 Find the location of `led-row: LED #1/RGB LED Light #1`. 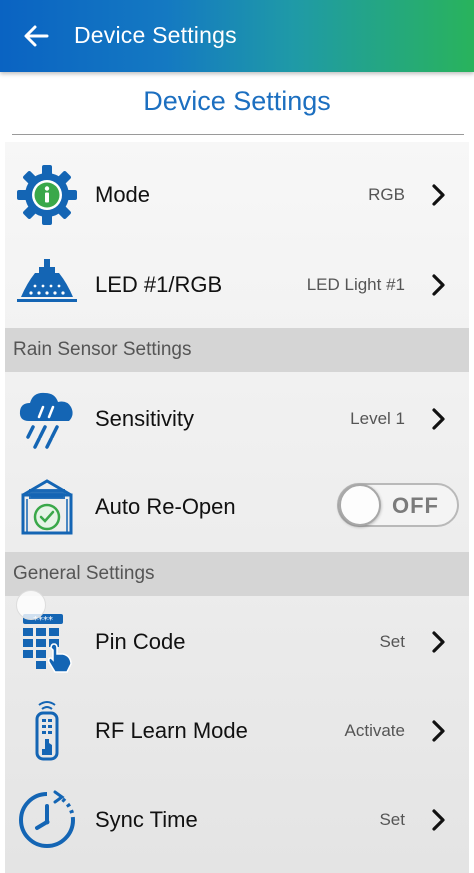

led-row: LED #1/RGB LED Light #1 is located at coordinates (237, 285).